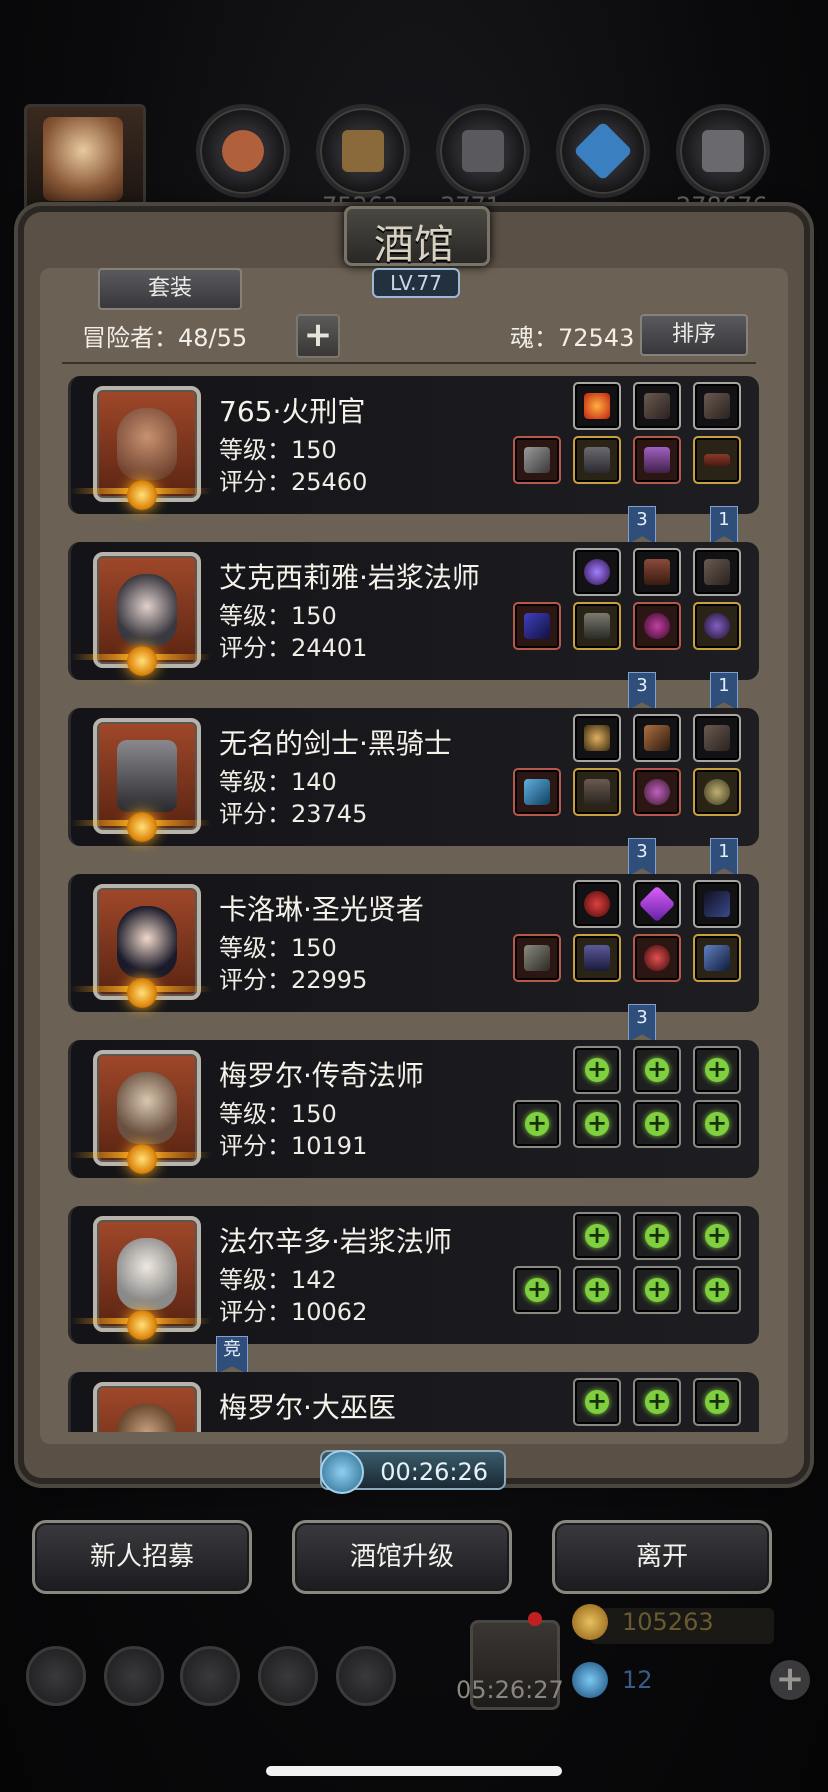 The height and width of the screenshot is (1792, 828). I want to click on add-adventurer-button: +, so click(318, 336).